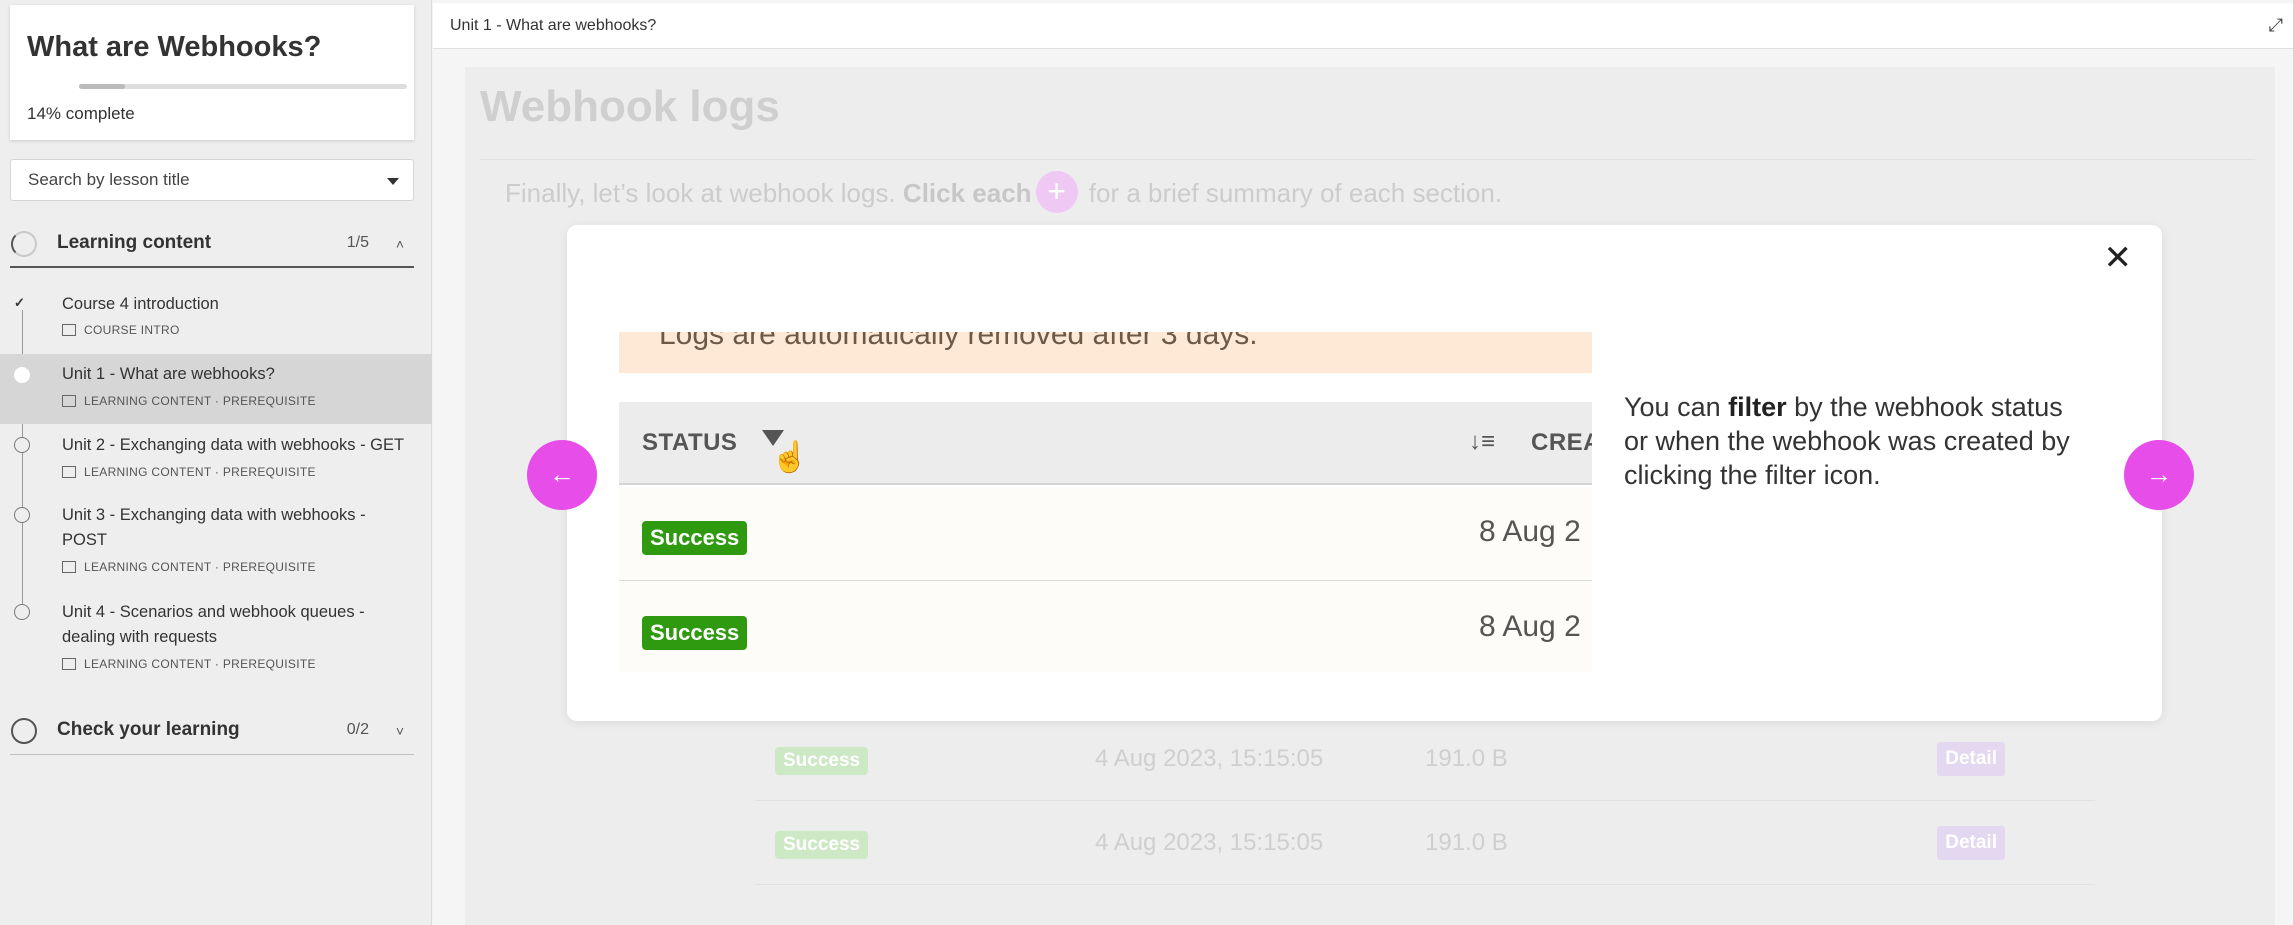 This screenshot has height=925, width=2293. I want to click on section-label: Check your learning, so click(148, 729).